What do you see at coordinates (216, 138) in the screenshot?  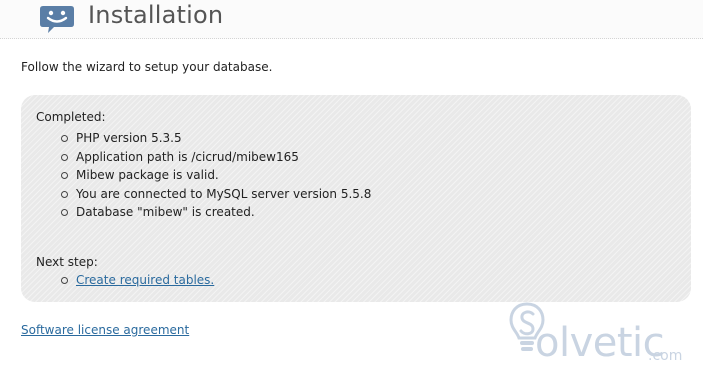 I see `list-item: PHP version 5.3.5` at bounding box center [216, 138].